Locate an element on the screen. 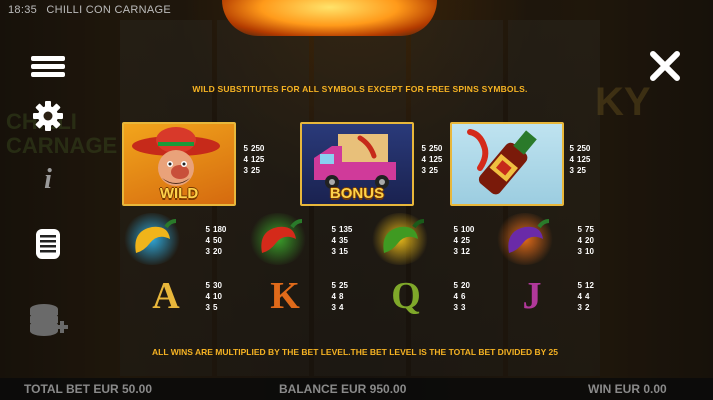 This screenshot has height=400, width=713. red-chilli-pays: 5 135 4 35 3 15 is located at coordinates (342, 240).